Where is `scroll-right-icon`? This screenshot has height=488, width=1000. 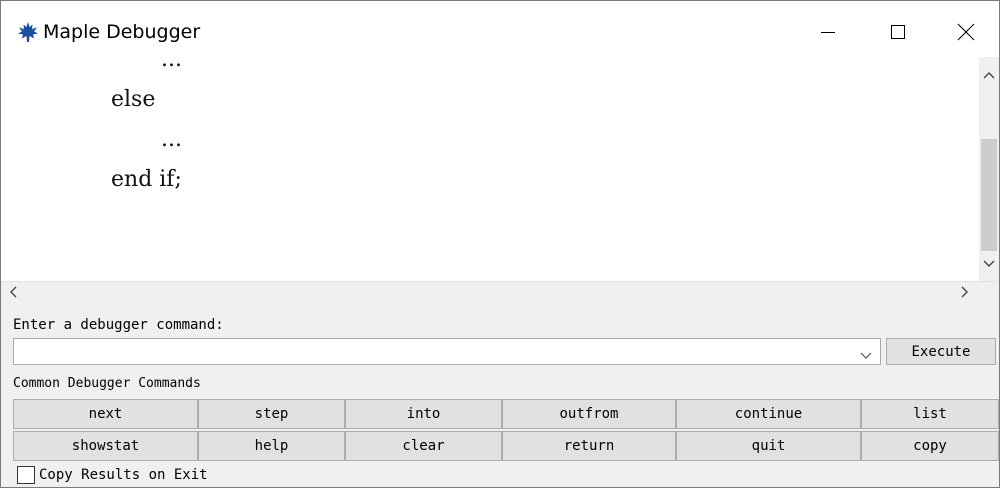 scroll-right-icon is located at coordinates (965, 292).